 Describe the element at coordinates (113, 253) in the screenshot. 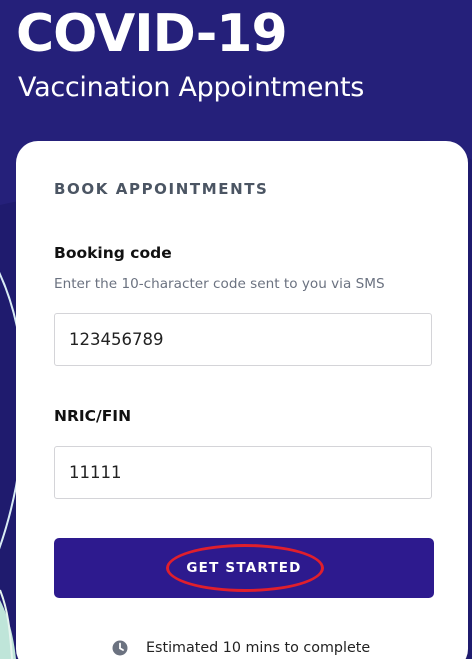

I see `booking-code-label: Booking code` at that location.